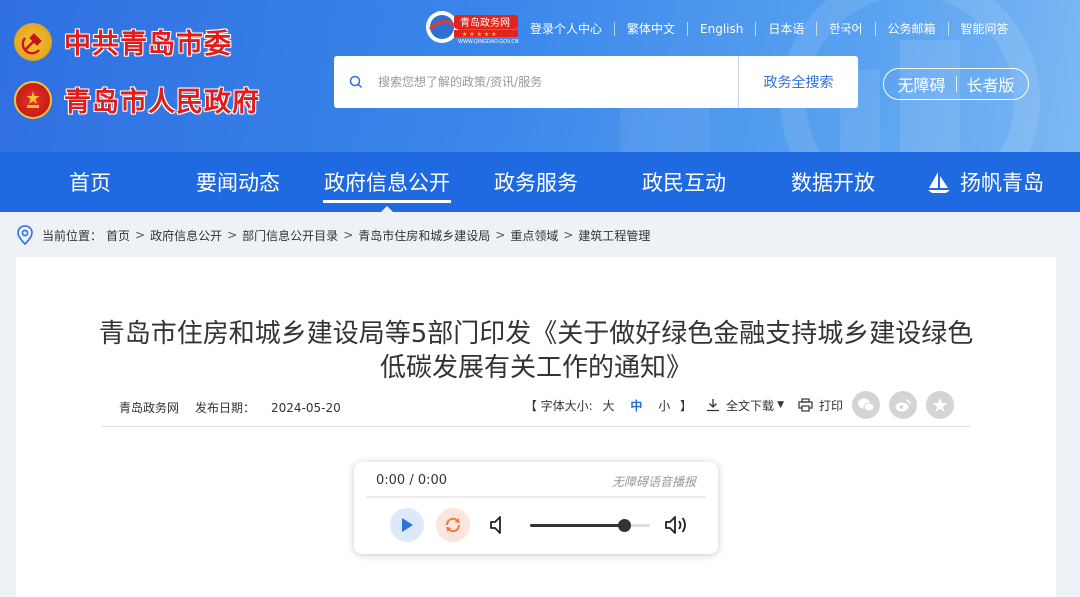 Image resolution: width=1080 pixels, height=597 pixels. Describe the element at coordinates (148, 44) in the screenshot. I see `party-title: 中共青岛市委` at that location.